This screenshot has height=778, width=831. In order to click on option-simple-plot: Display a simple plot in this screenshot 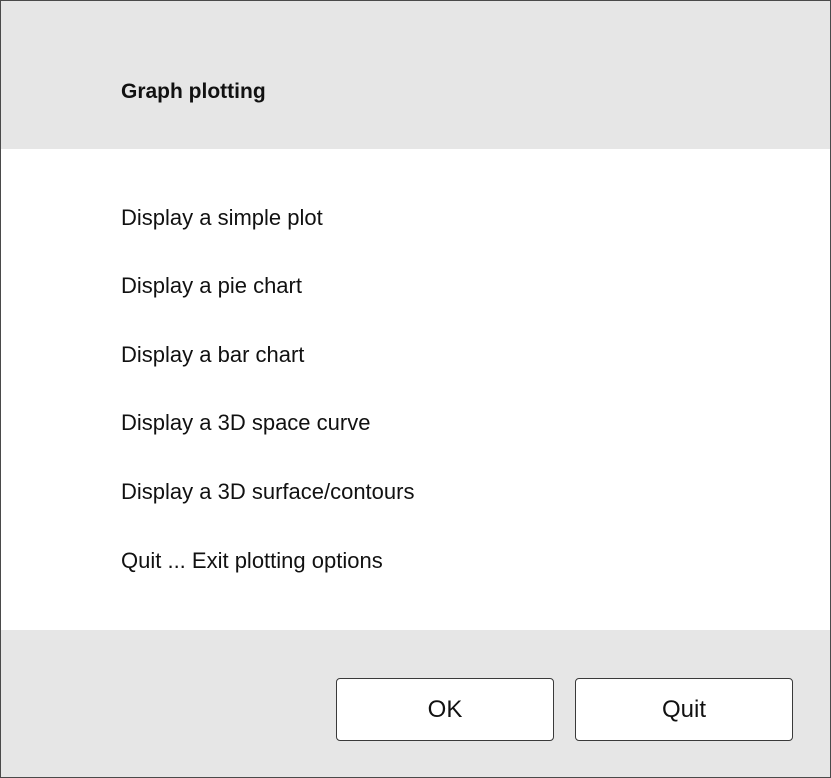, I will do `click(222, 218)`.